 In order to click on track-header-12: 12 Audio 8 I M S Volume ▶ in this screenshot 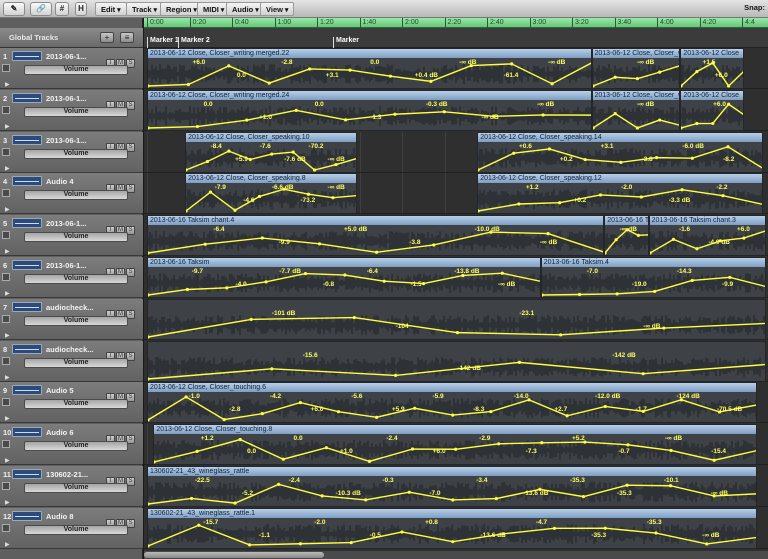, I will do `click(71, 528)`.